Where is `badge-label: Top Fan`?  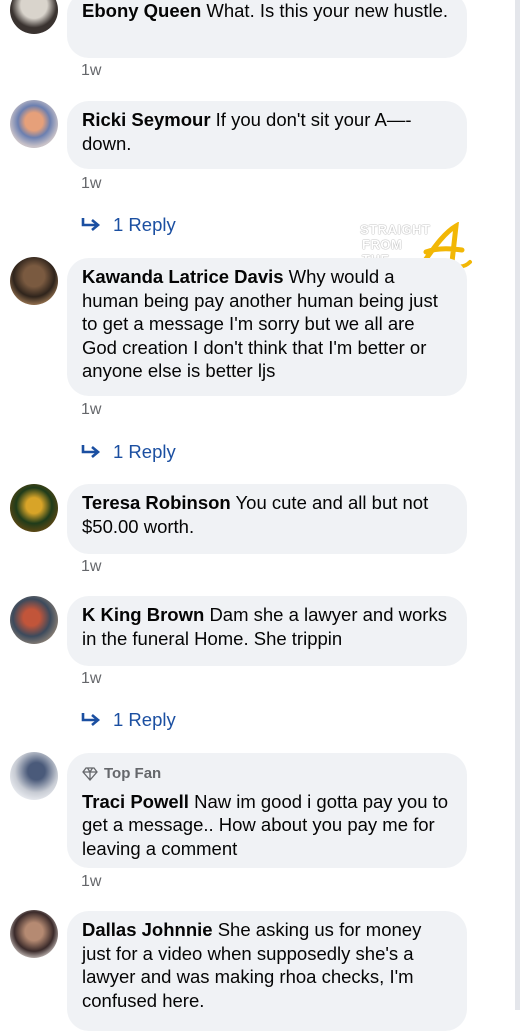 badge-label: Top Fan is located at coordinates (133, 773).